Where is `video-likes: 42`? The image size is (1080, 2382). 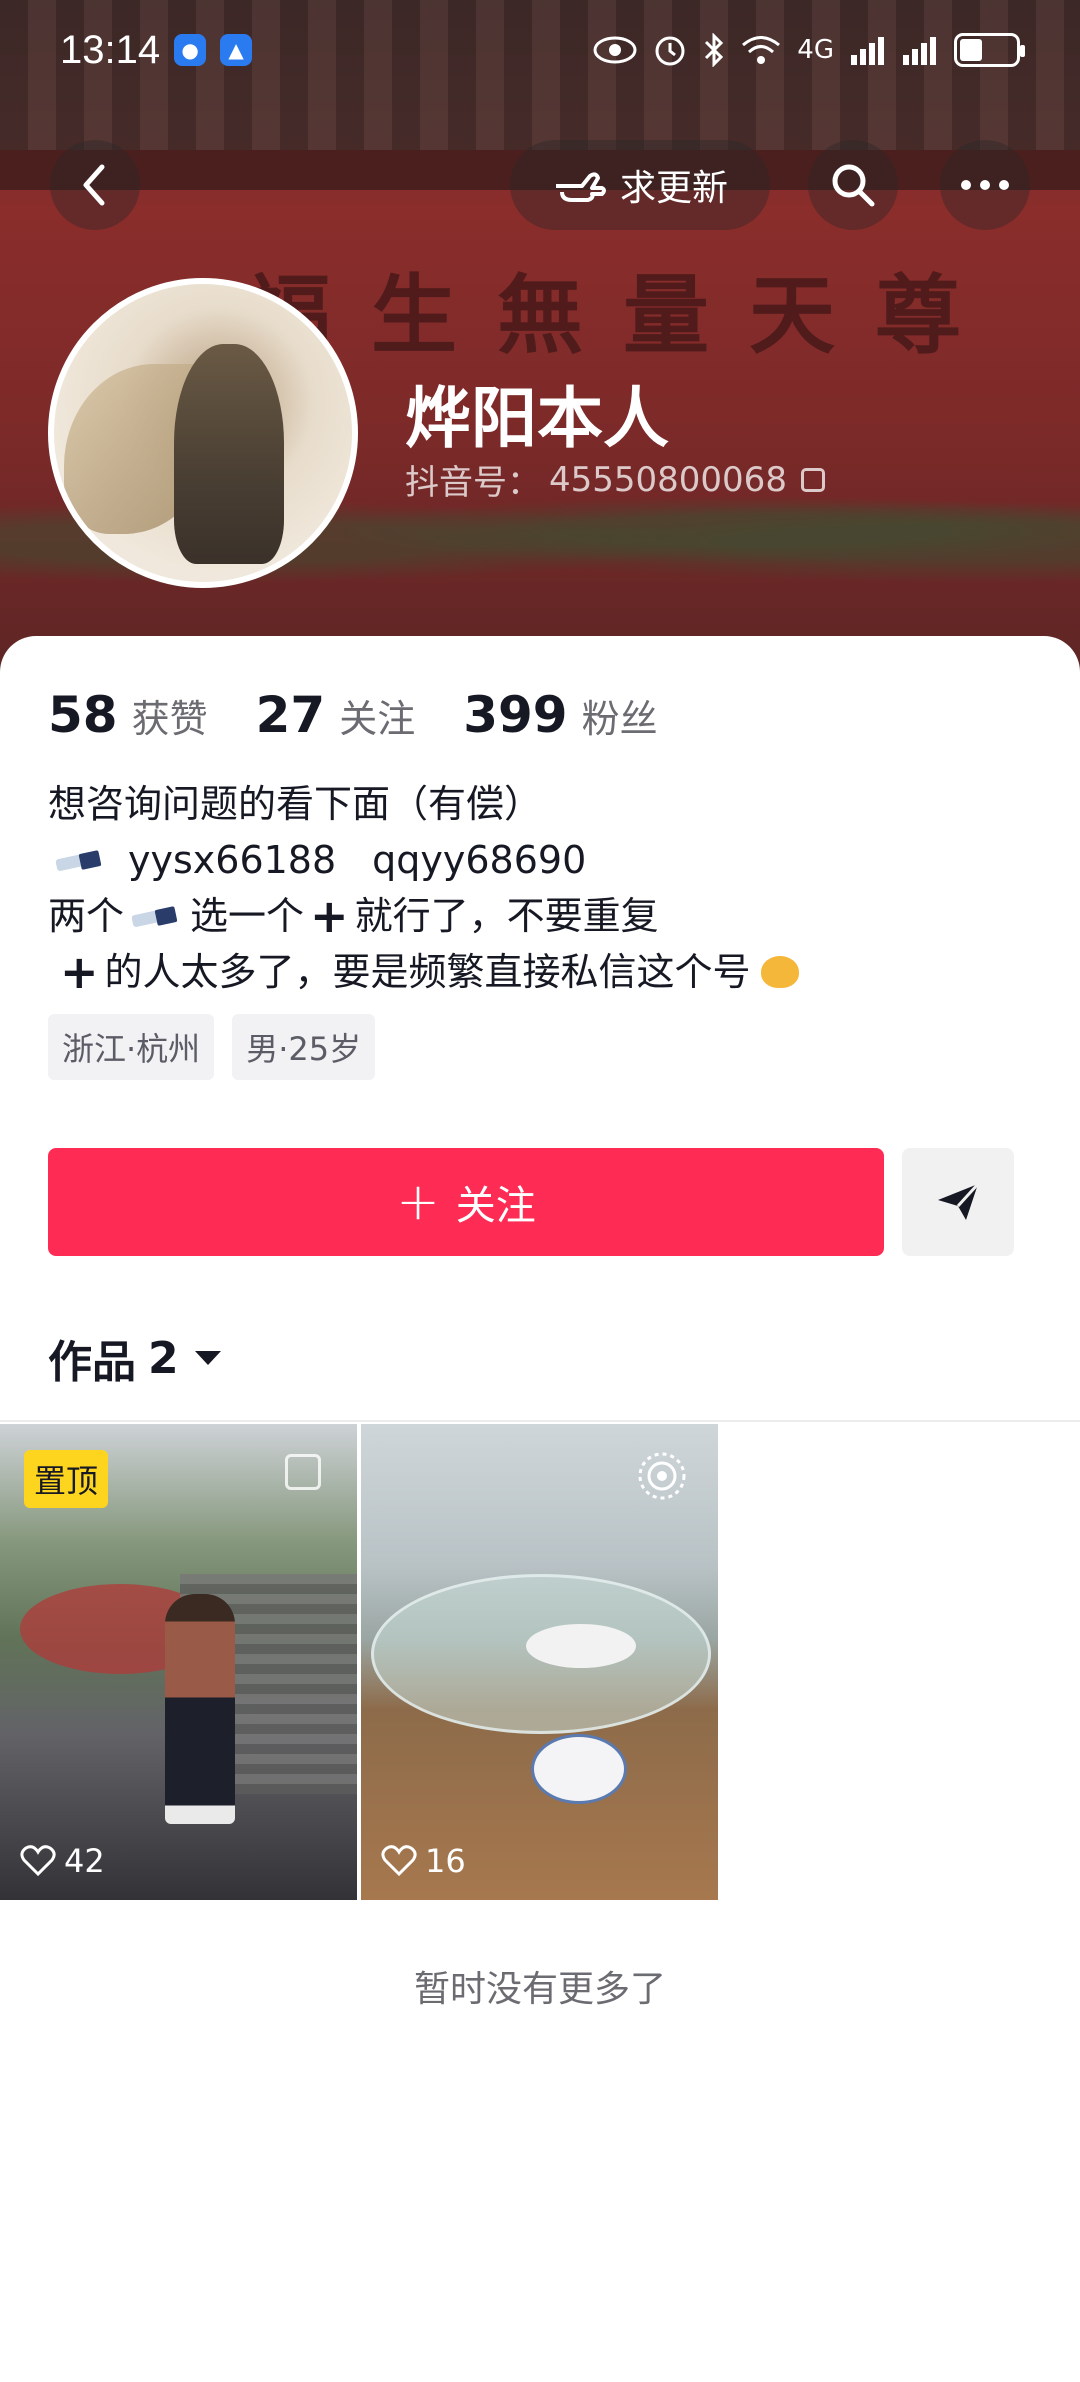
video-likes: 42 is located at coordinates (62, 1861).